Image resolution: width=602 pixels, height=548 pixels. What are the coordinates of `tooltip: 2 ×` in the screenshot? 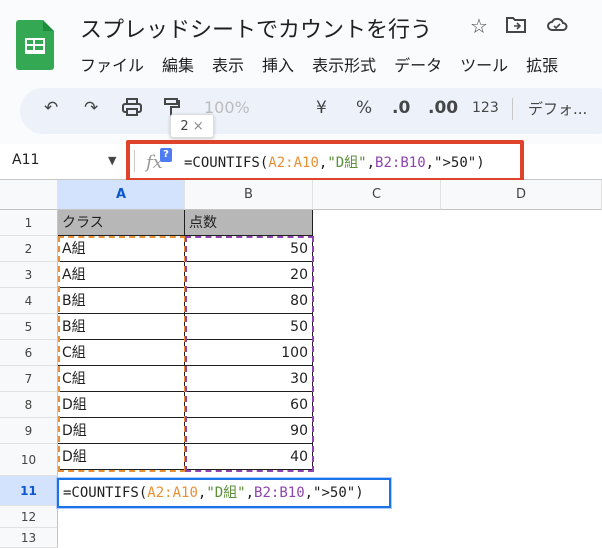 It's located at (192, 126).